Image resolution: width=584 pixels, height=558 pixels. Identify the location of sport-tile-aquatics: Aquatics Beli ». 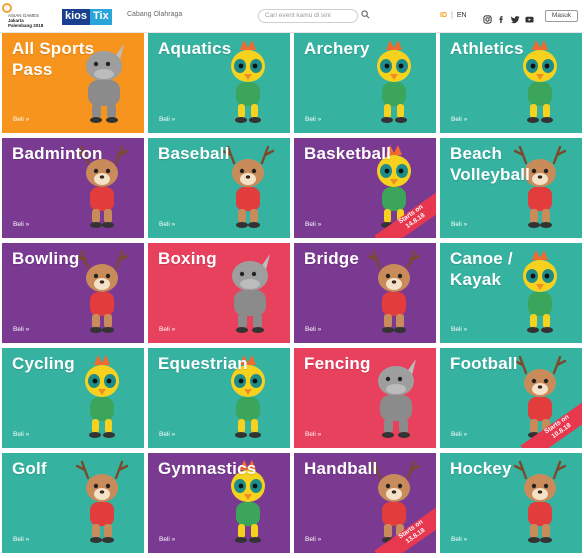
(219, 83).